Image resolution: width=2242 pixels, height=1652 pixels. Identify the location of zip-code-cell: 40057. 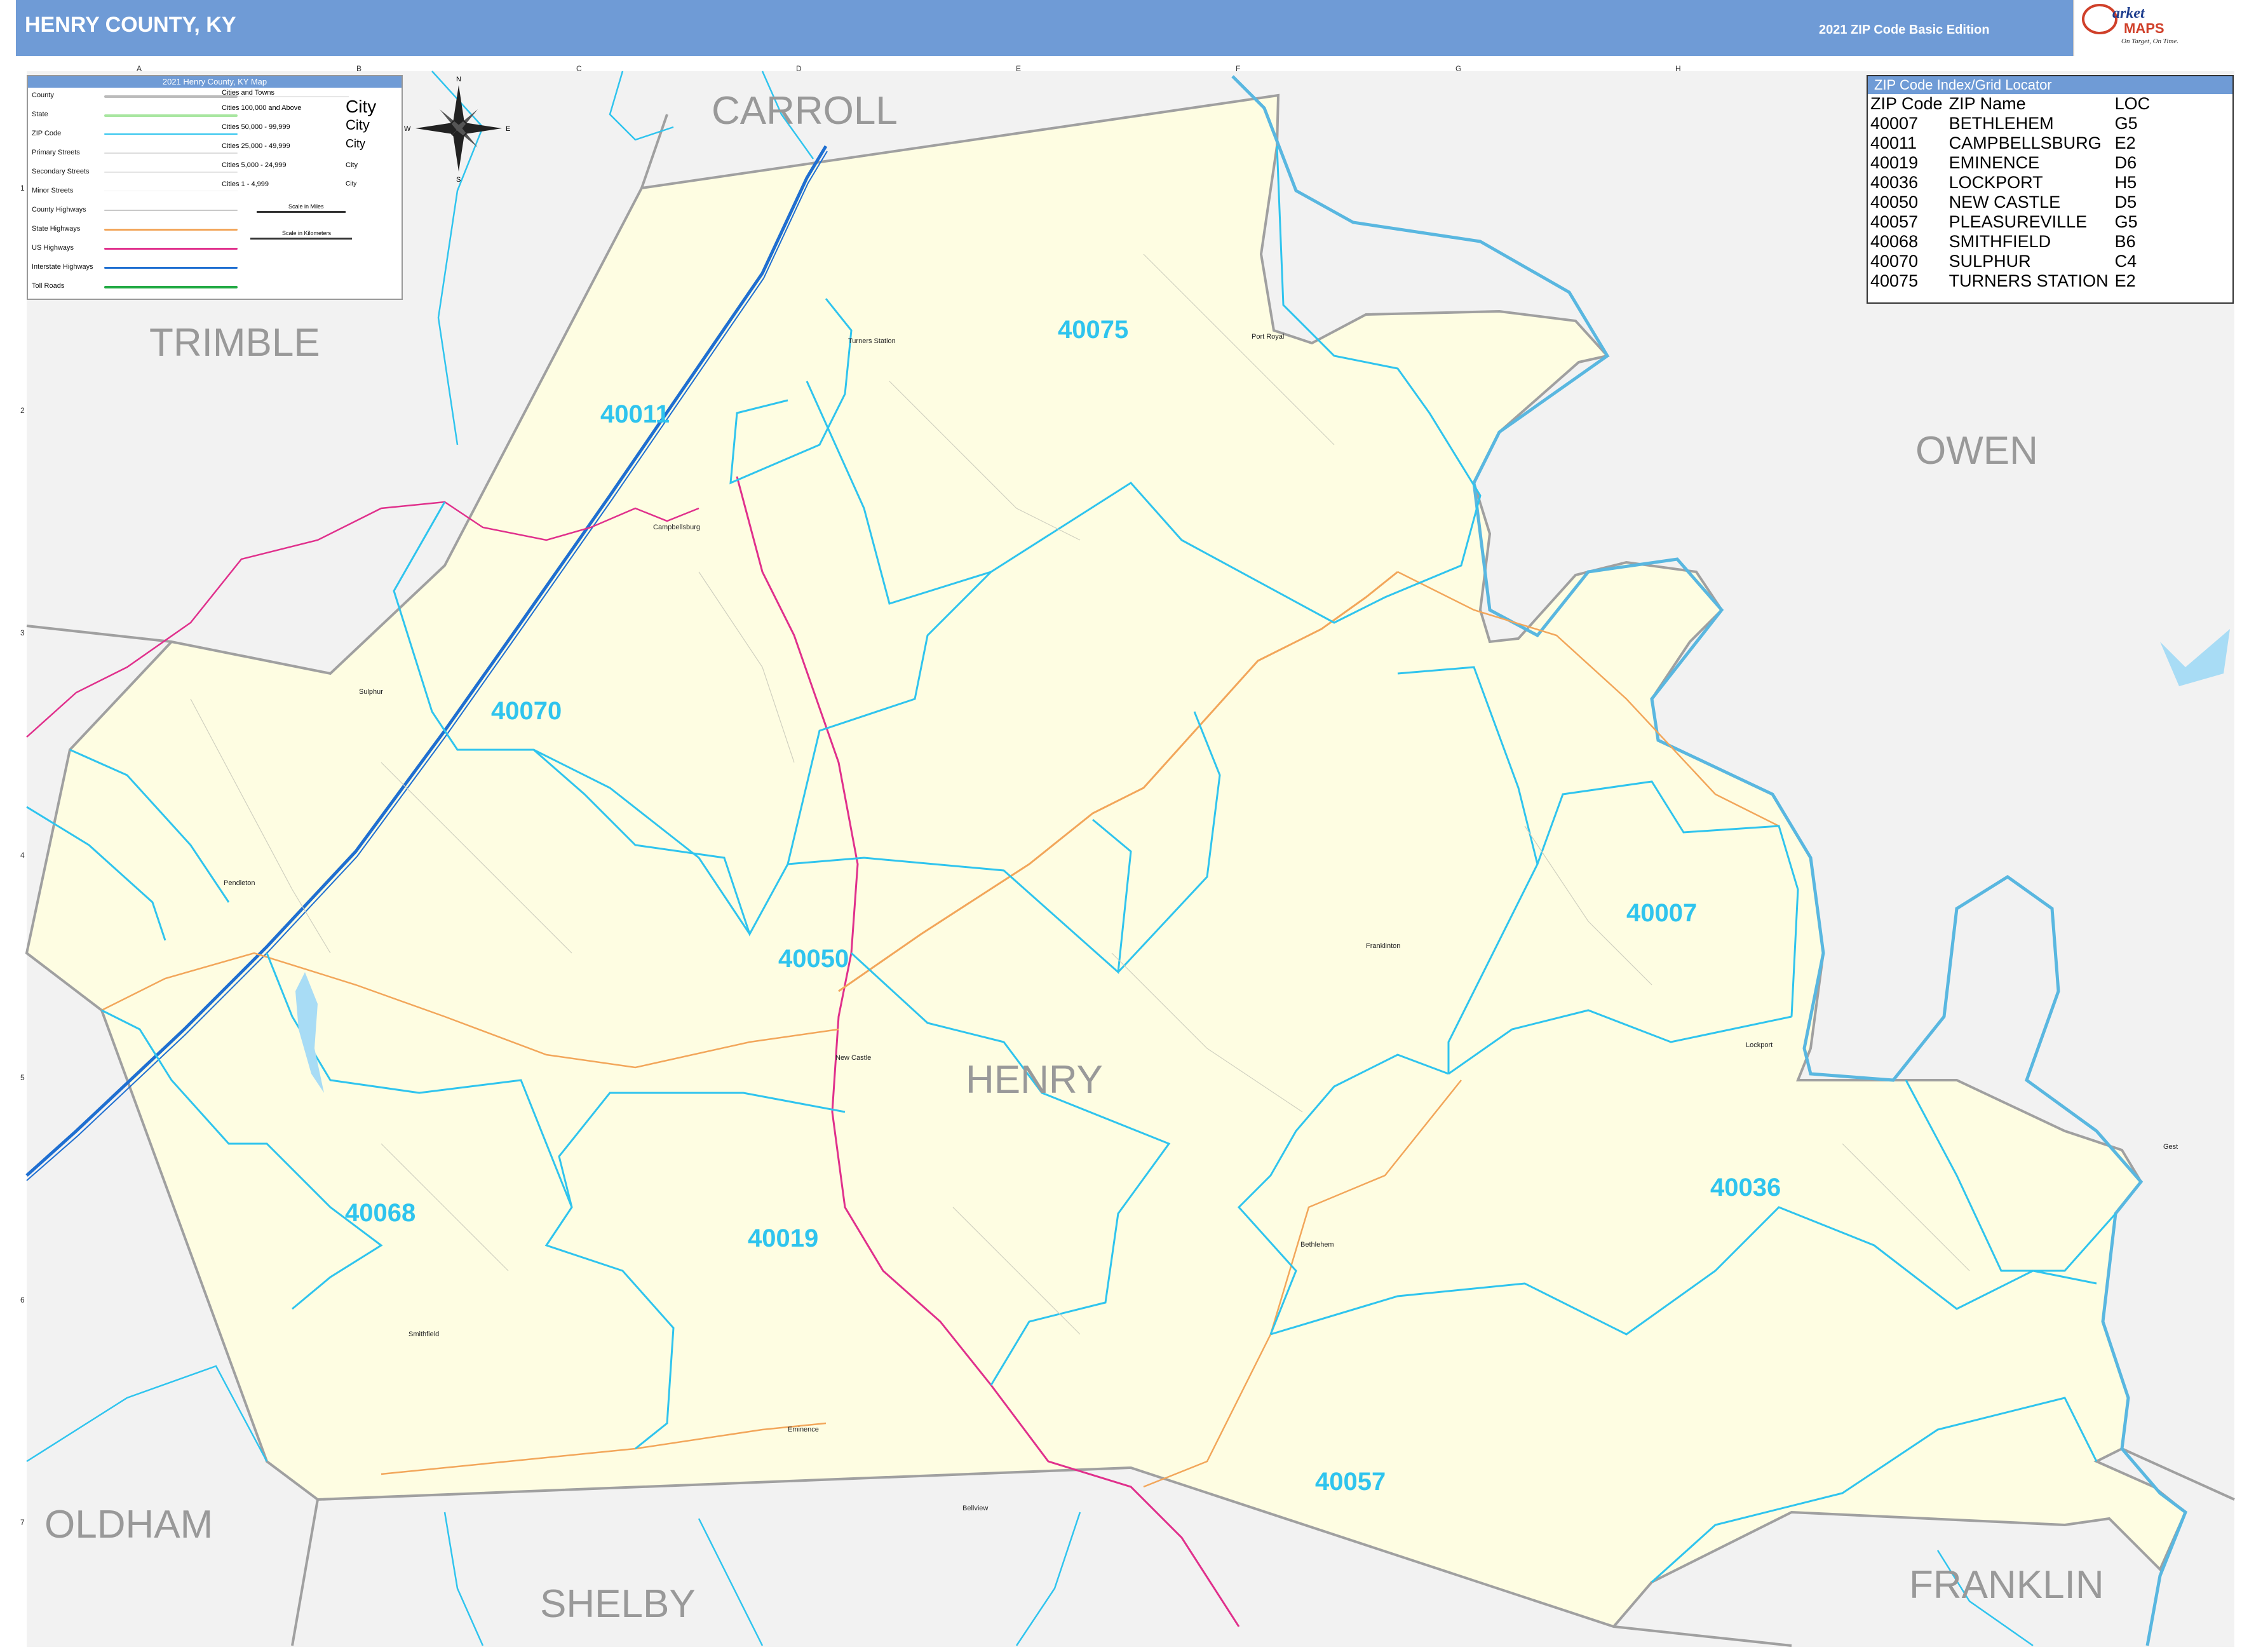
(1894, 222).